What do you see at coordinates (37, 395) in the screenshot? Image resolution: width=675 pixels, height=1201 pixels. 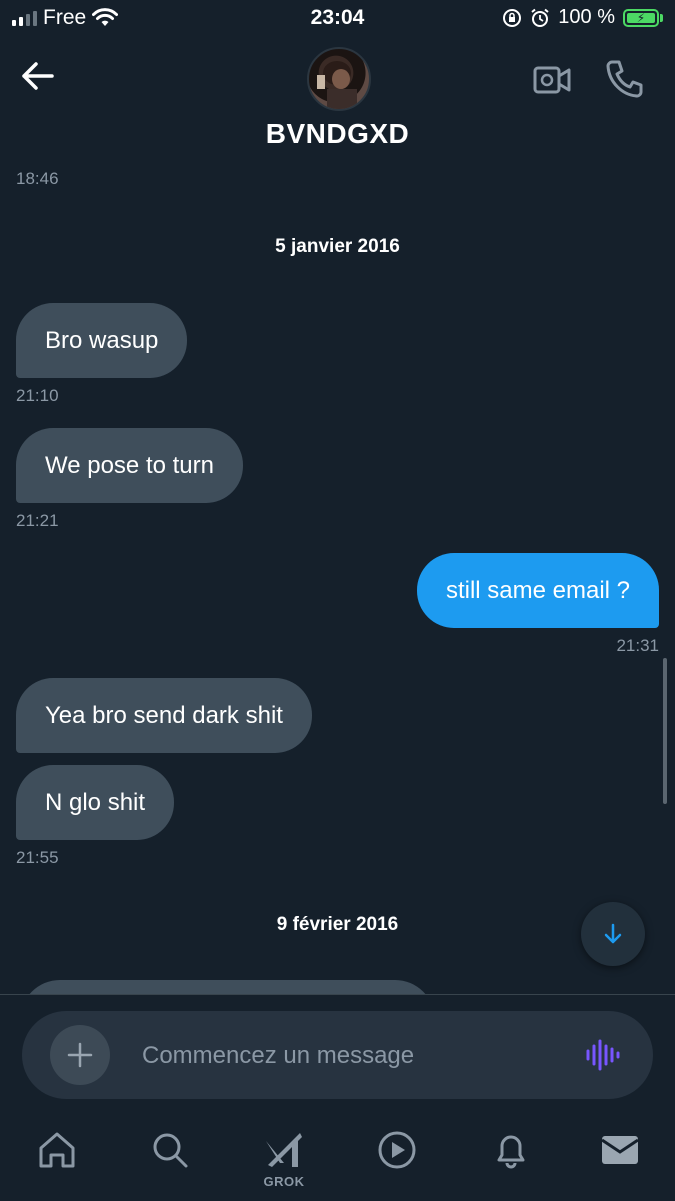 I see `message-time: 21:10` at bounding box center [37, 395].